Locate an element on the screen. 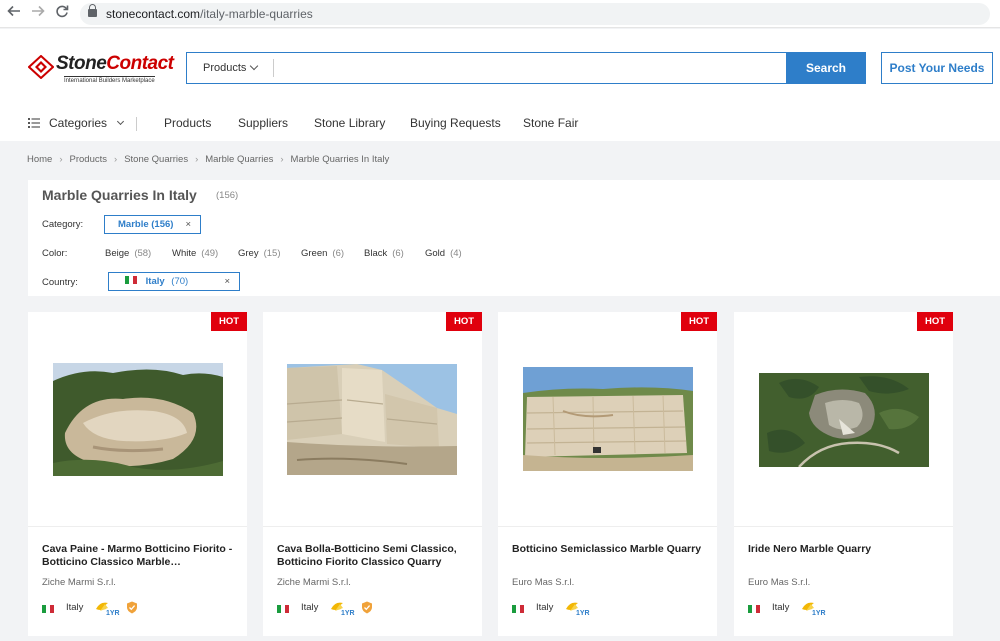  address-bar: stonecontact.com/italy-marble-quarries is located at coordinates (535, 14).